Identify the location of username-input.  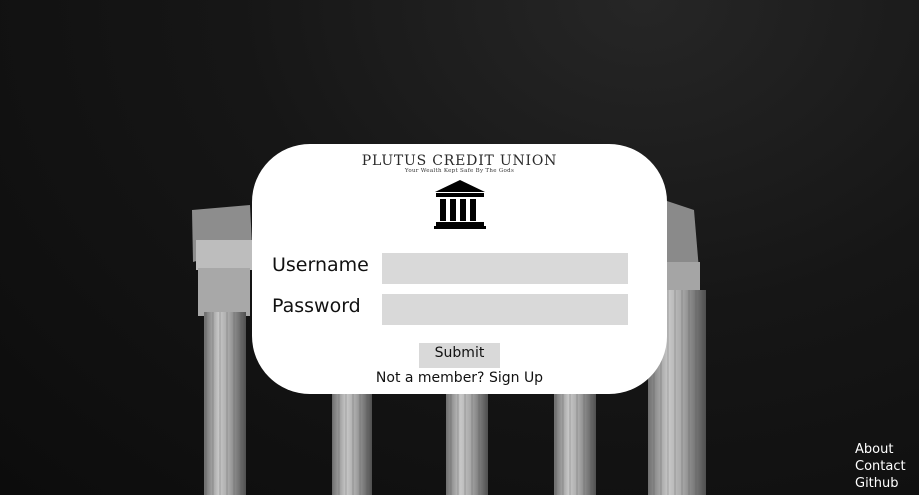
(505, 268).